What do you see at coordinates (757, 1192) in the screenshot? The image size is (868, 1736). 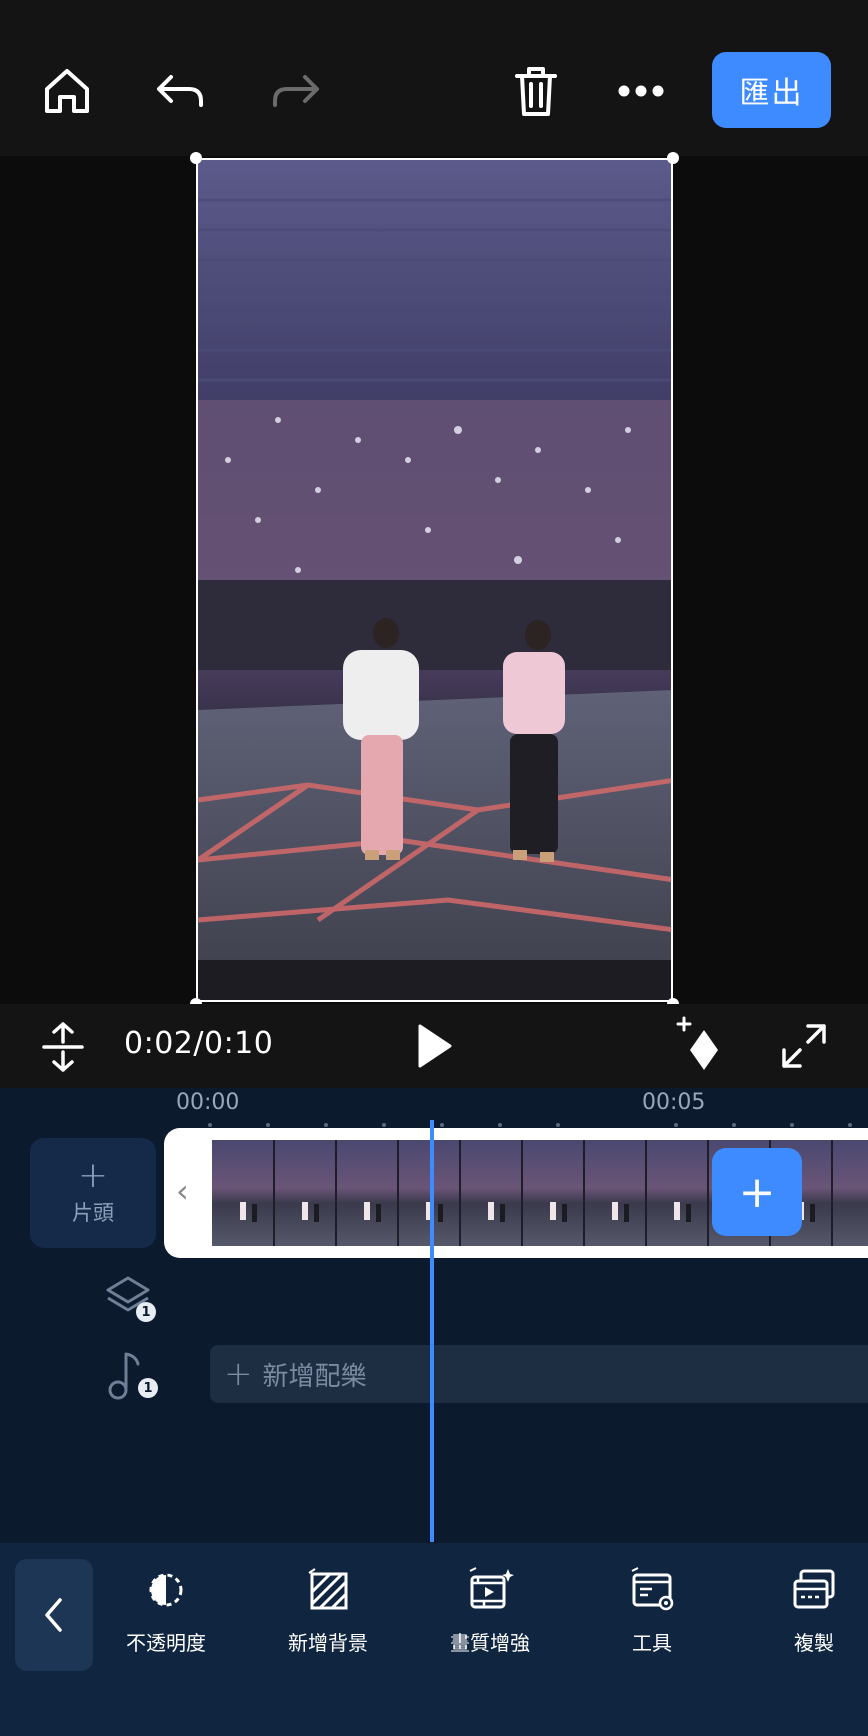 I see `add-clip-button: +` at bounding box center [757, 1192].